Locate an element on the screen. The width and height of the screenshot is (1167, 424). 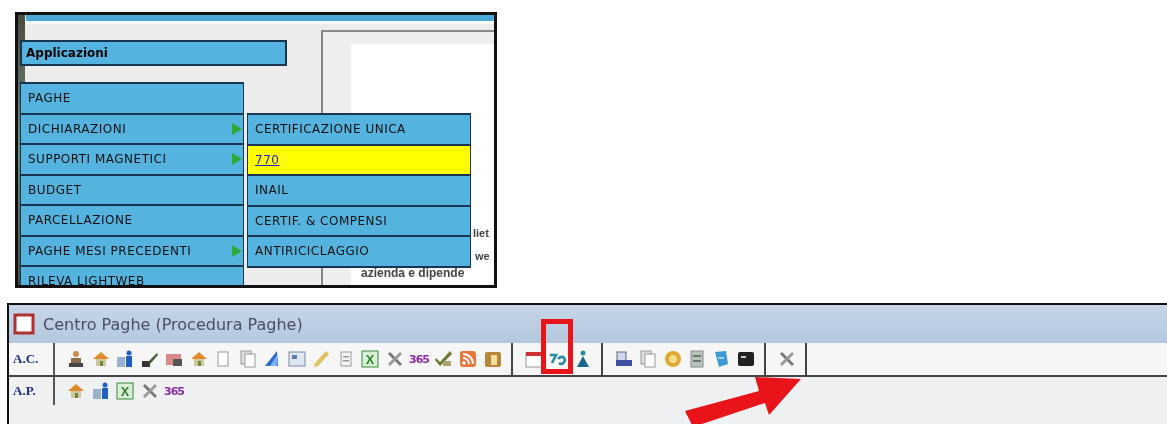
gear-icon is located at coordinates (672, 359).